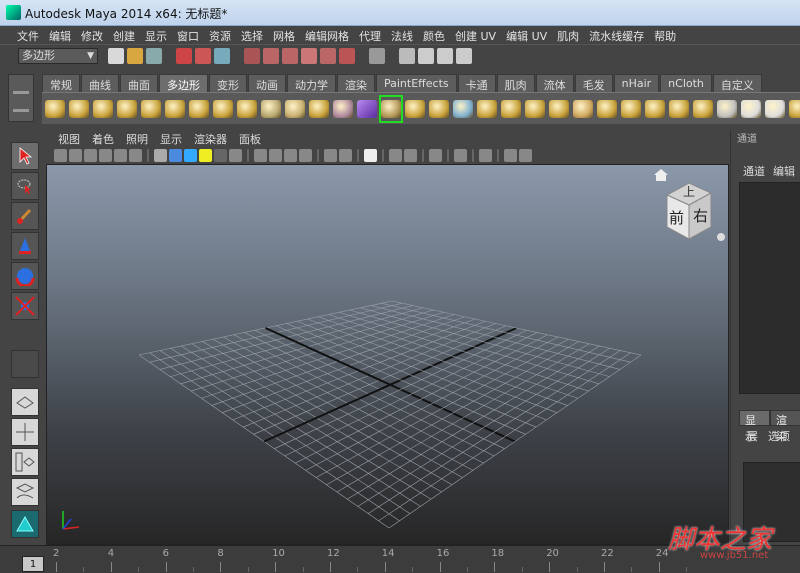 The height and width of the screenshot is (573, 800). I want to click on current-frame-field: 1, so click(33, 564).